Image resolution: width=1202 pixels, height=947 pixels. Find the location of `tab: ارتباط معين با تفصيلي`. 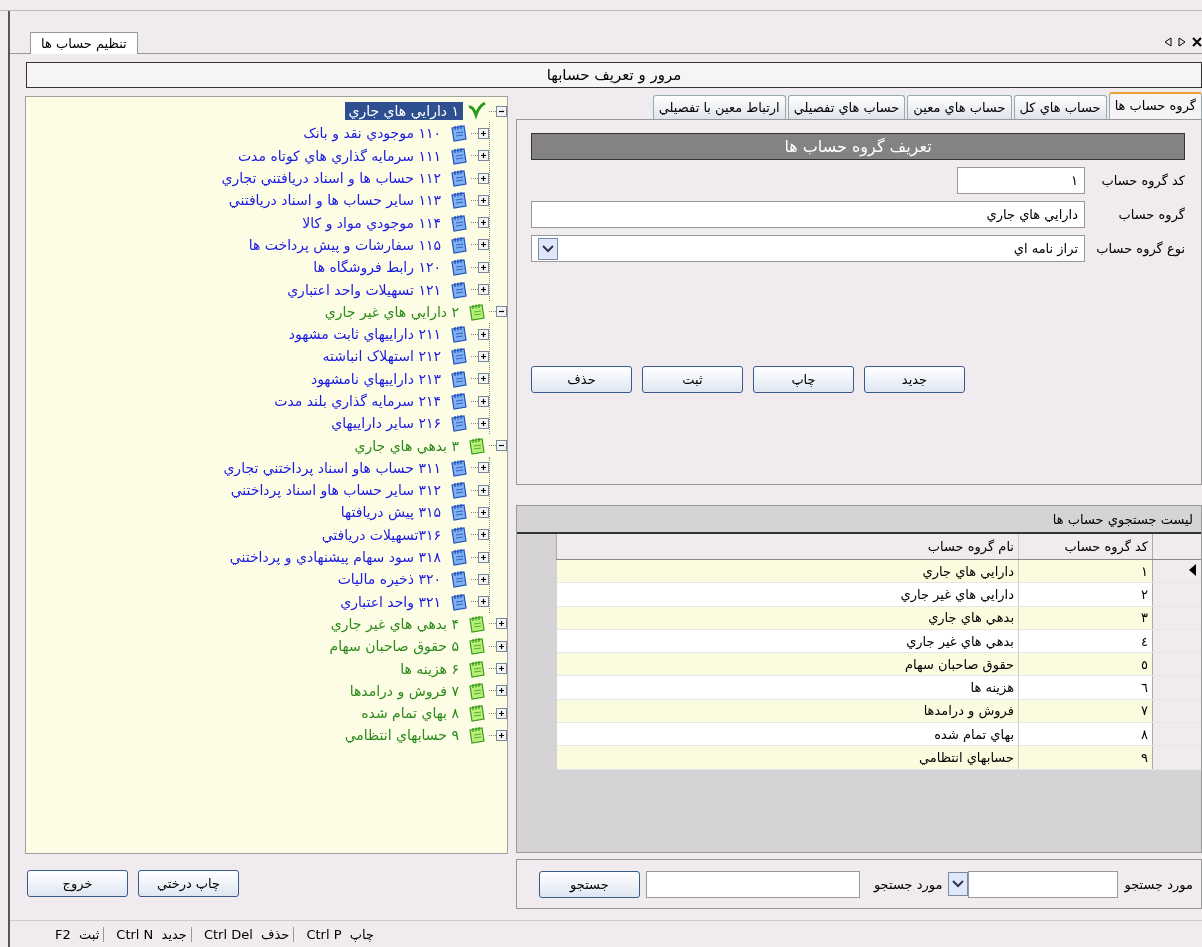

tab: ارتباط معين با تفصيلي is located at coordinates (719, 107).